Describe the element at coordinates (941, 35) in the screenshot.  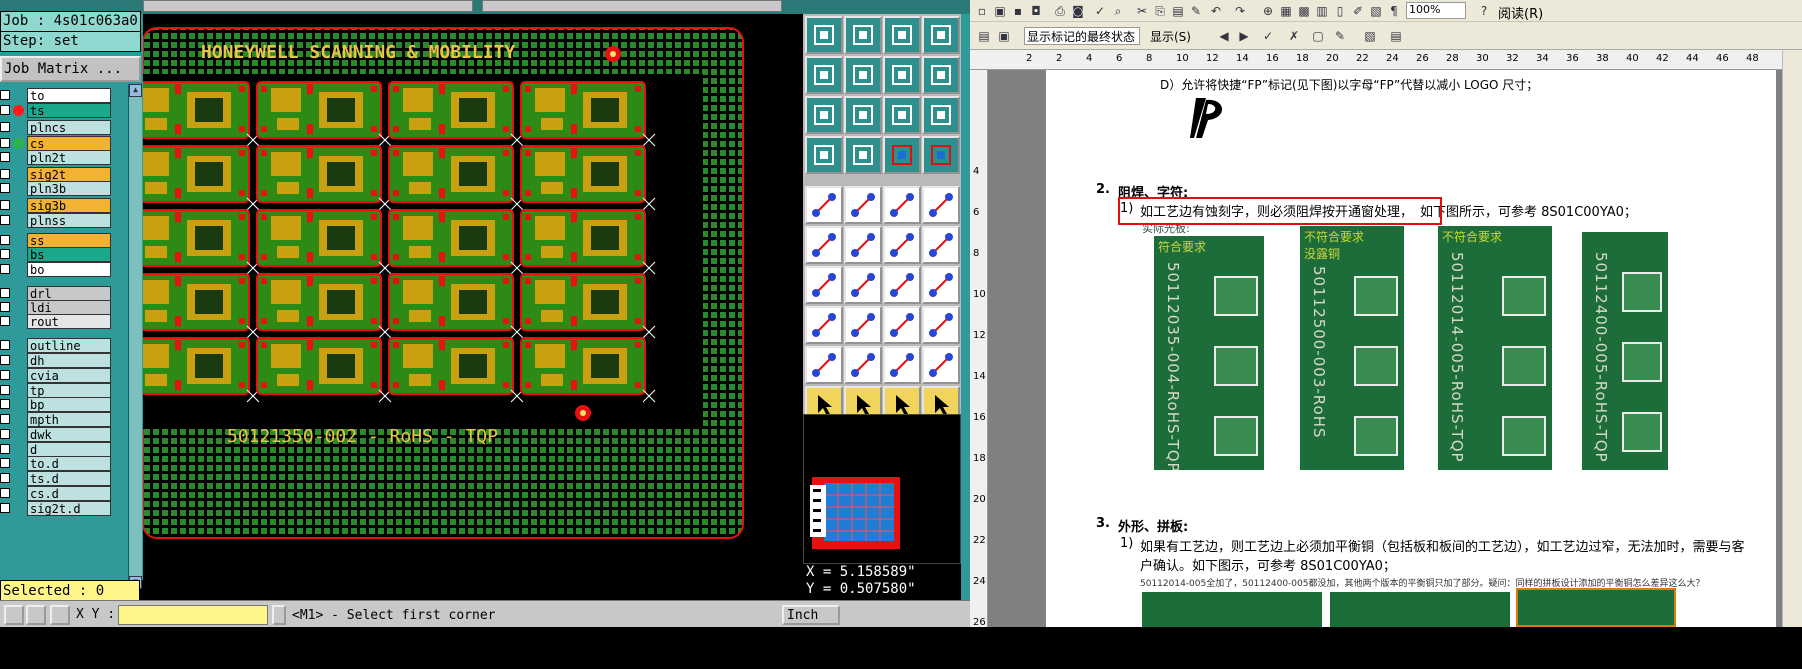
I see `window-icon` at that location.